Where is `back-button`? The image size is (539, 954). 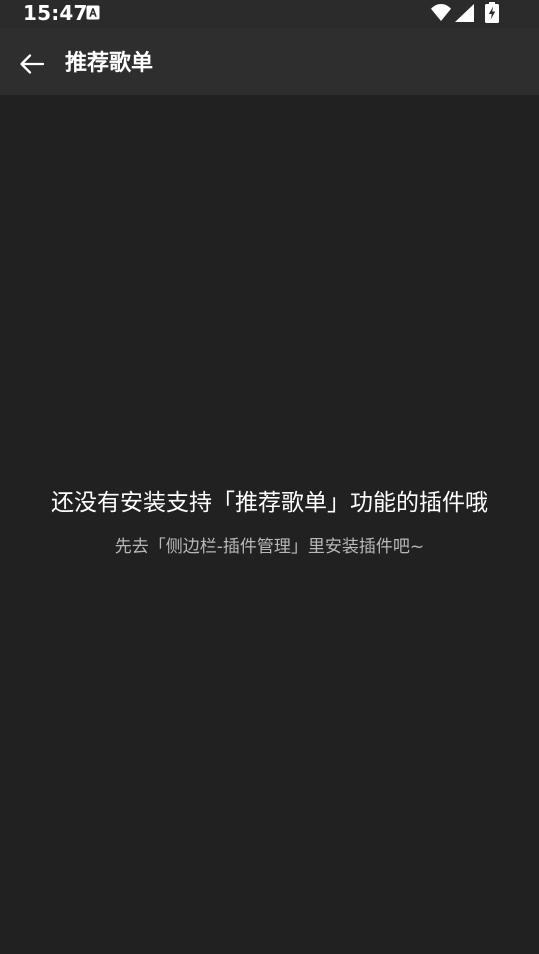
back-button is located at coordinates (32, 64).